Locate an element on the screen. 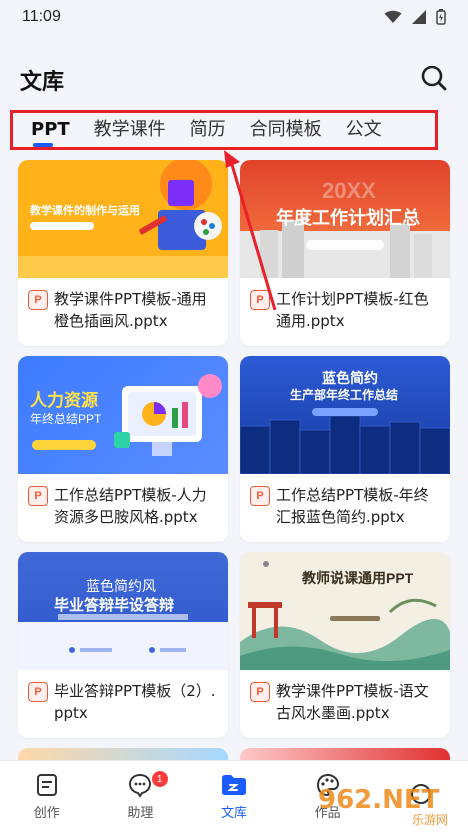 This screenshot has height=832, width=468. template-title-text: 工作计划PPT模板-红色通用.pptx is located at coordinates (352, 310).